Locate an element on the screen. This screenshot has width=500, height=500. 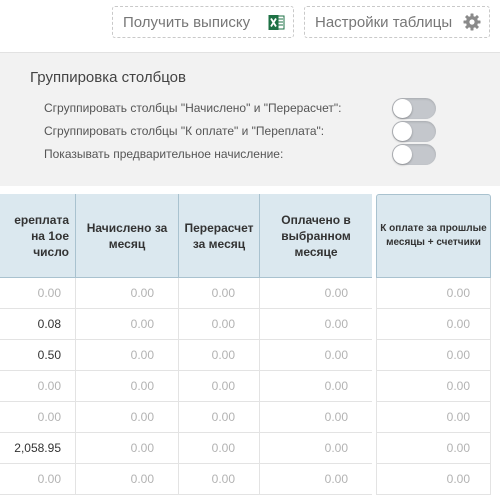
option-label: Показывать предварительное начисление: is located at coordinates (164, 154).